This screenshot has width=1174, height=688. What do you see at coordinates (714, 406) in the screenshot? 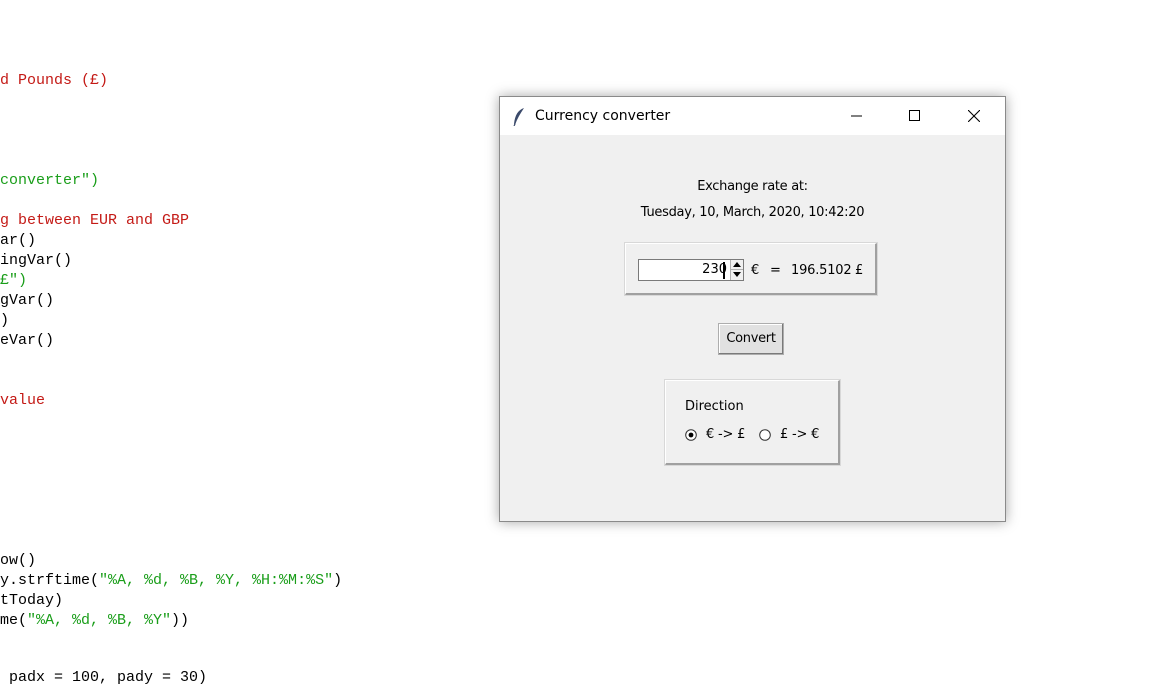
I see `direction-title: Direction` at bounding box center [714, 406].